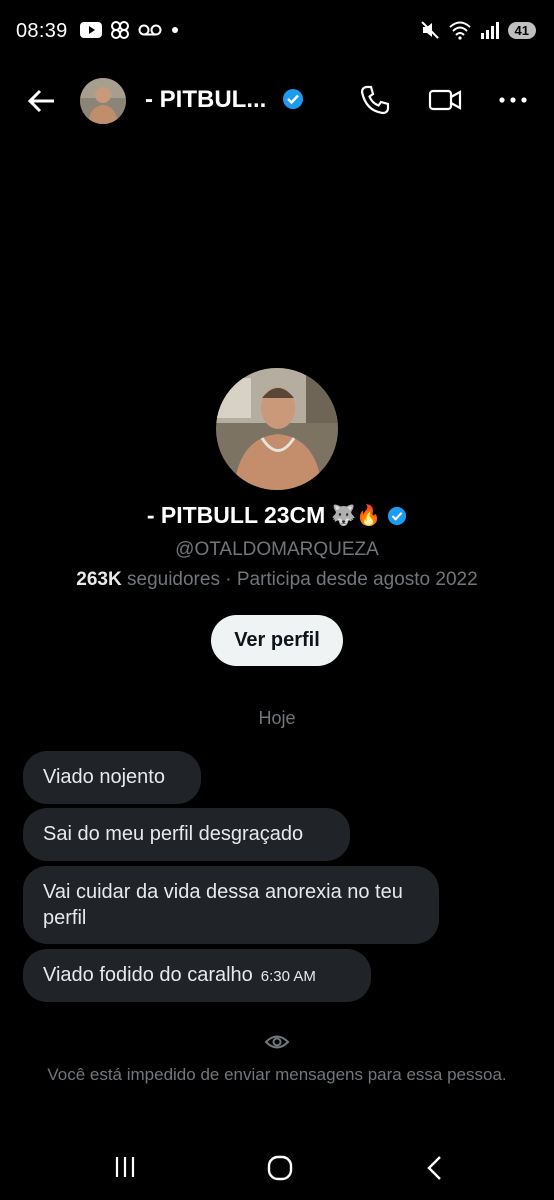 The width and height of the screenshot is (554, 1200). Describe the element at coordinates (429, 30) in the screenshot. I see `mute-icon` at that location.